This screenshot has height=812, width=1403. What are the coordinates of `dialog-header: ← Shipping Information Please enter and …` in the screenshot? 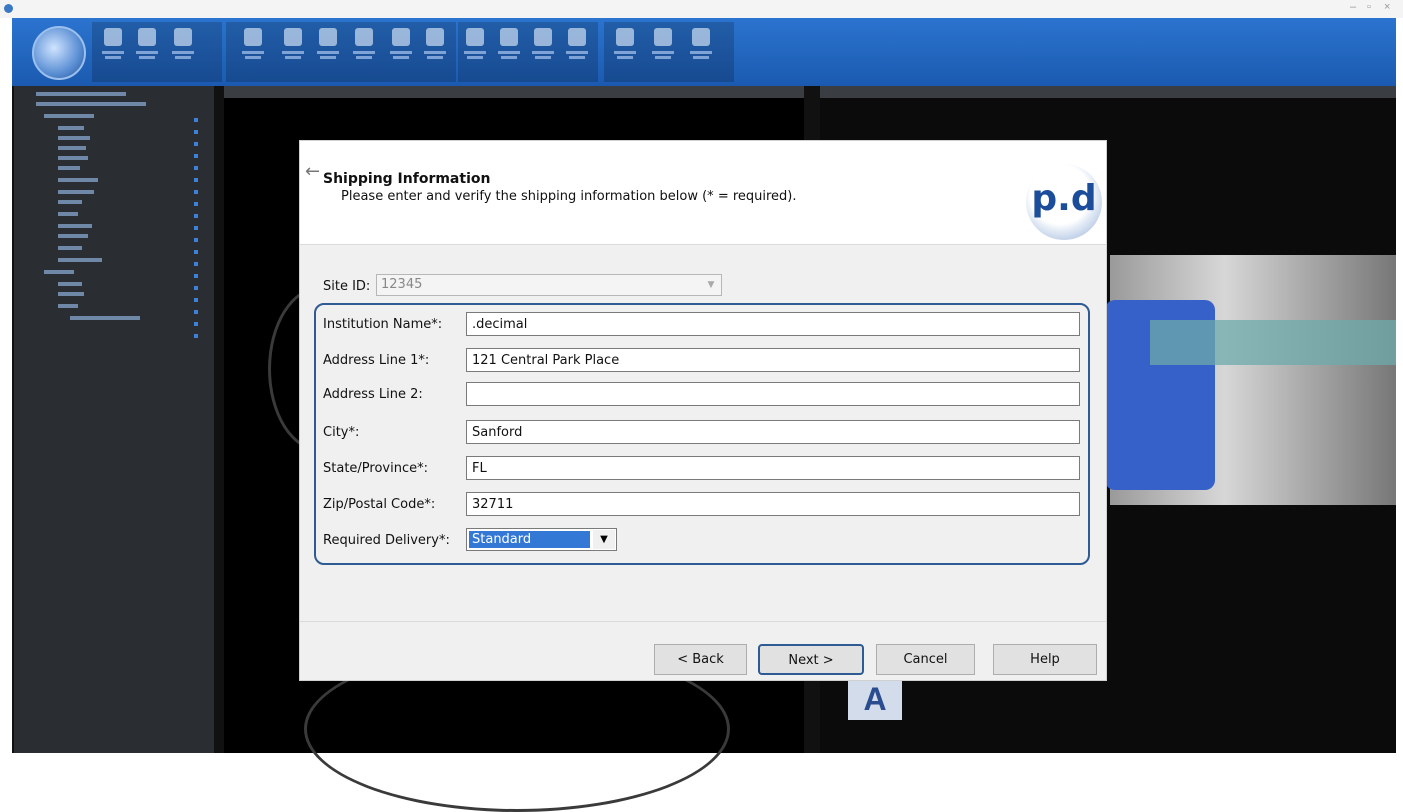 It's located at (703, 193).